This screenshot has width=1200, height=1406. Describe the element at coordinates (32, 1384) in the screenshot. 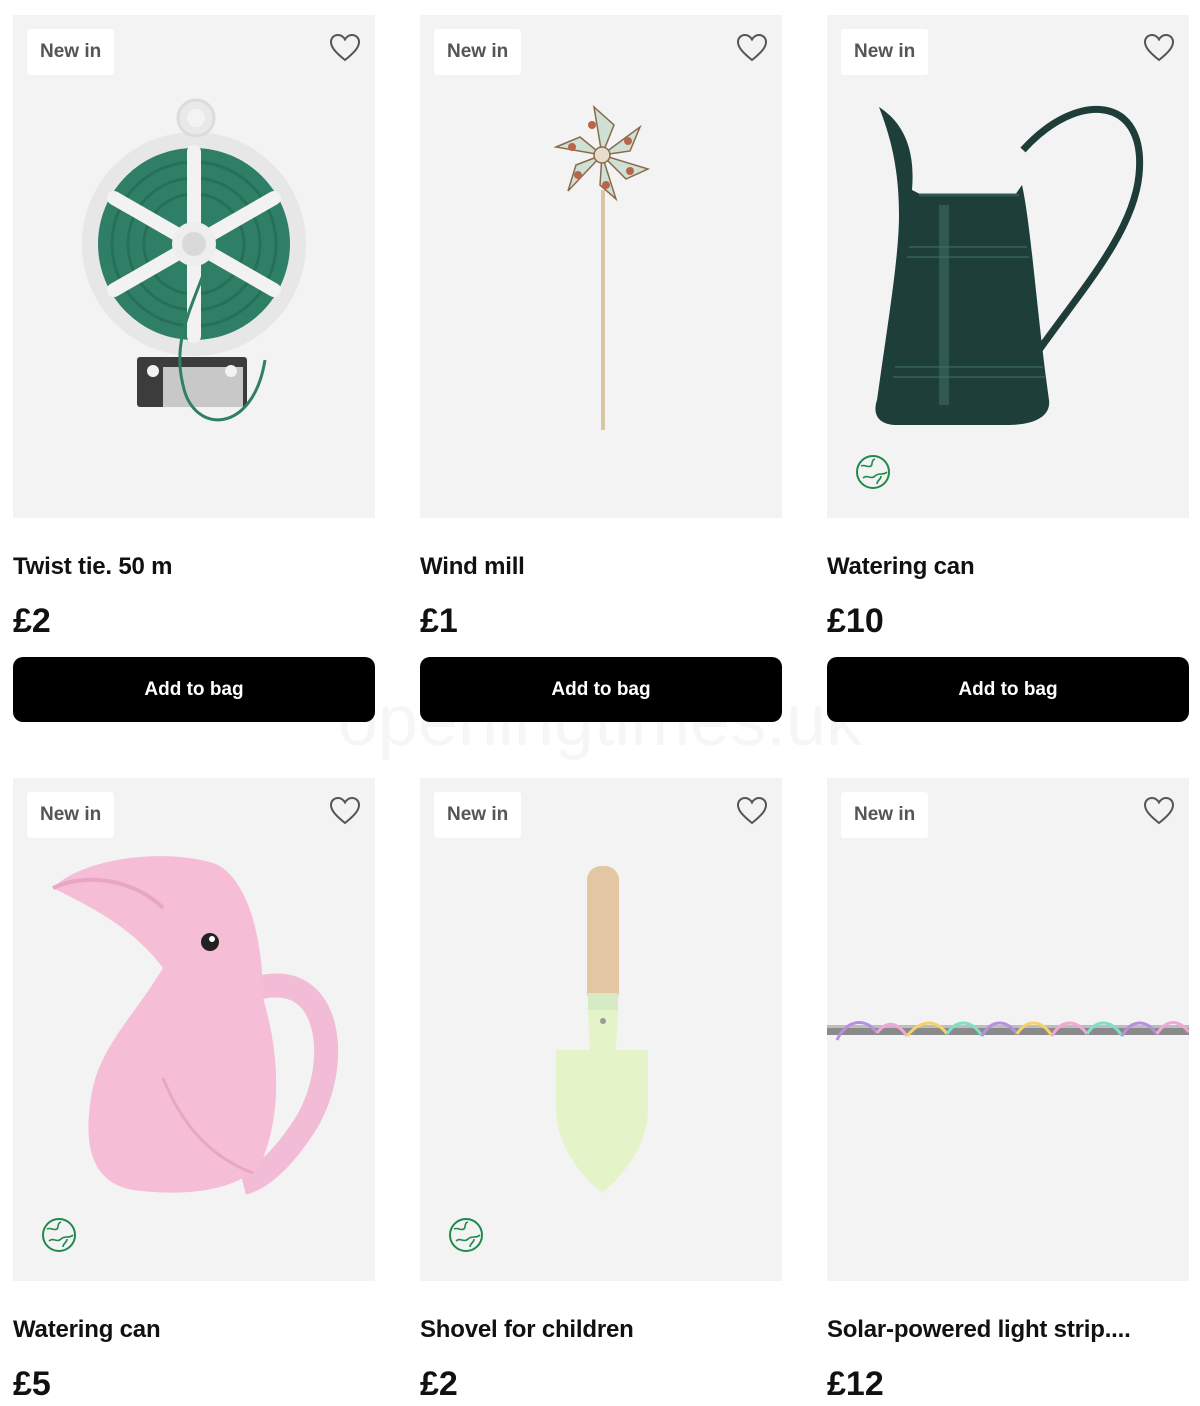

I see `product-price: £5` at that location.